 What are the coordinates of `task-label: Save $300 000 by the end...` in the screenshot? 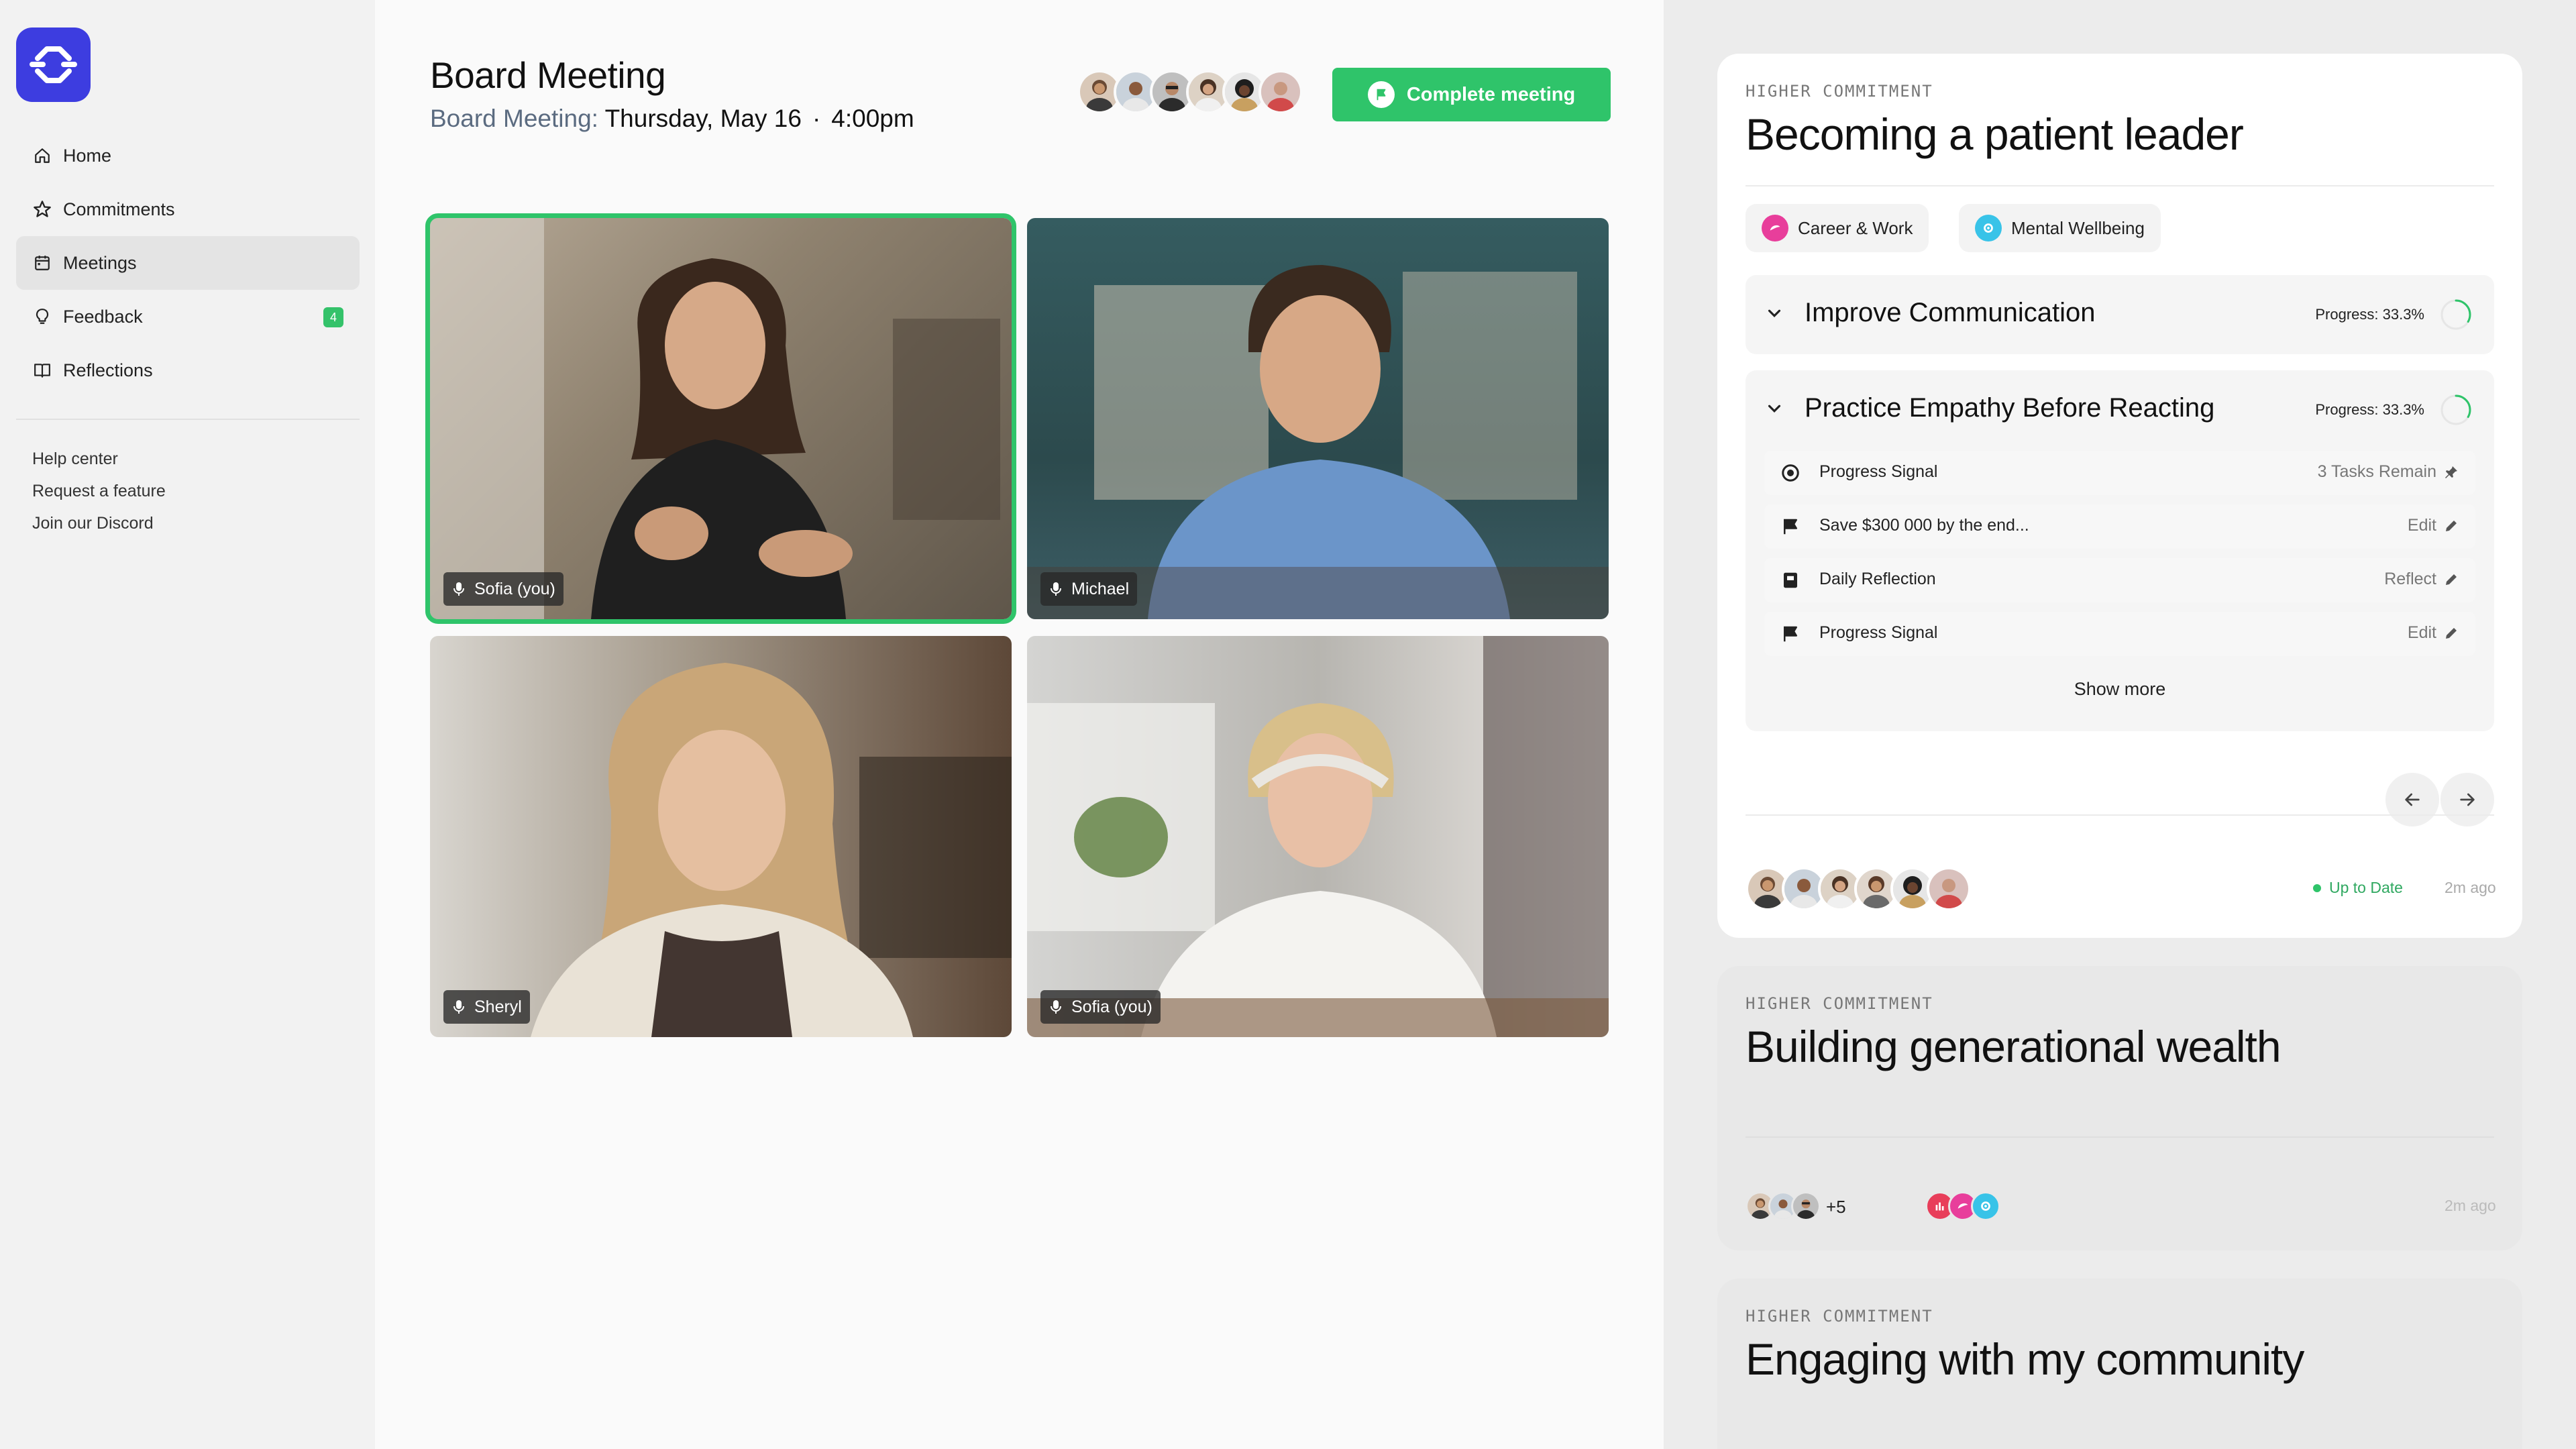 It's located at (1924, 525).